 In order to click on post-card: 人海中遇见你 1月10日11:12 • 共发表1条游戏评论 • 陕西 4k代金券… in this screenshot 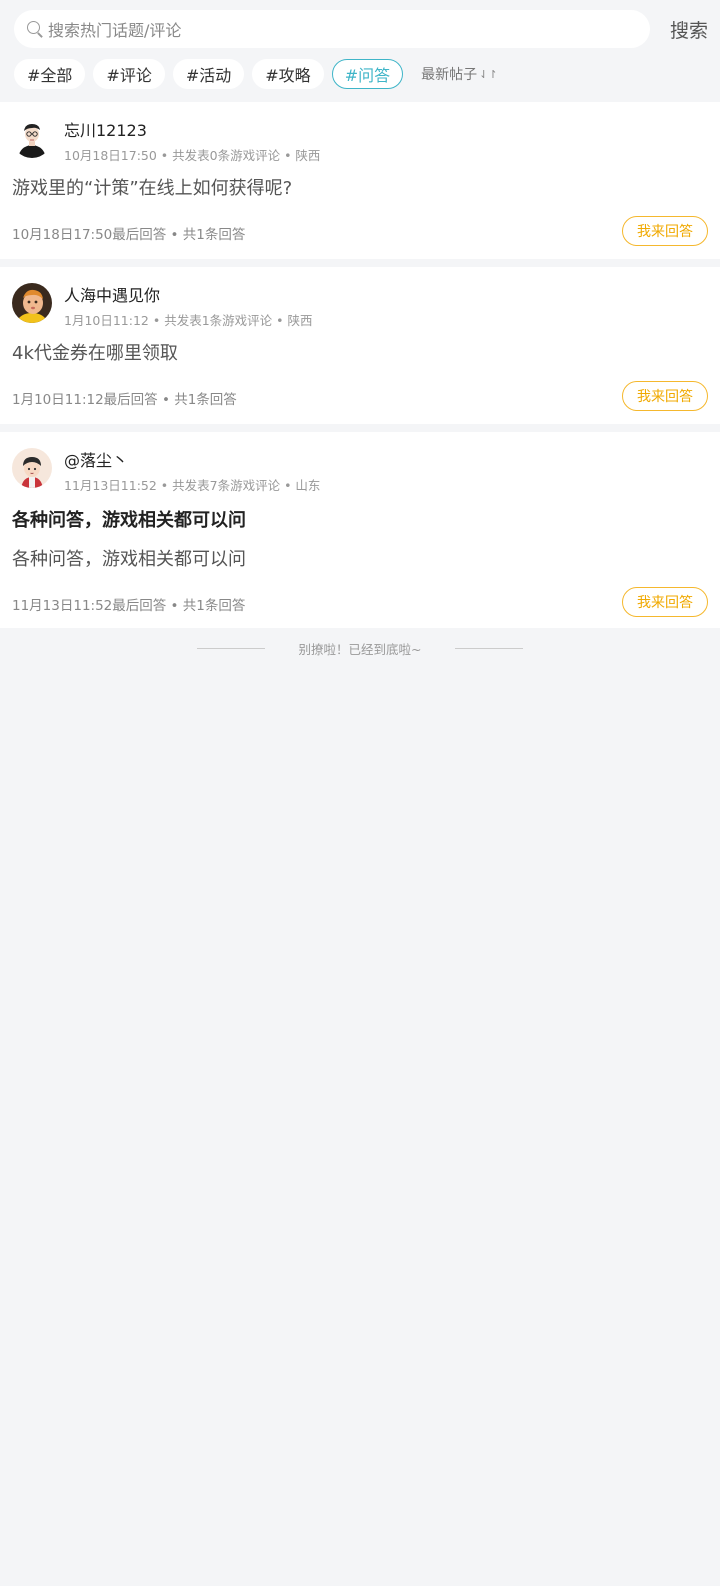, I will do `click(360, 345)`.